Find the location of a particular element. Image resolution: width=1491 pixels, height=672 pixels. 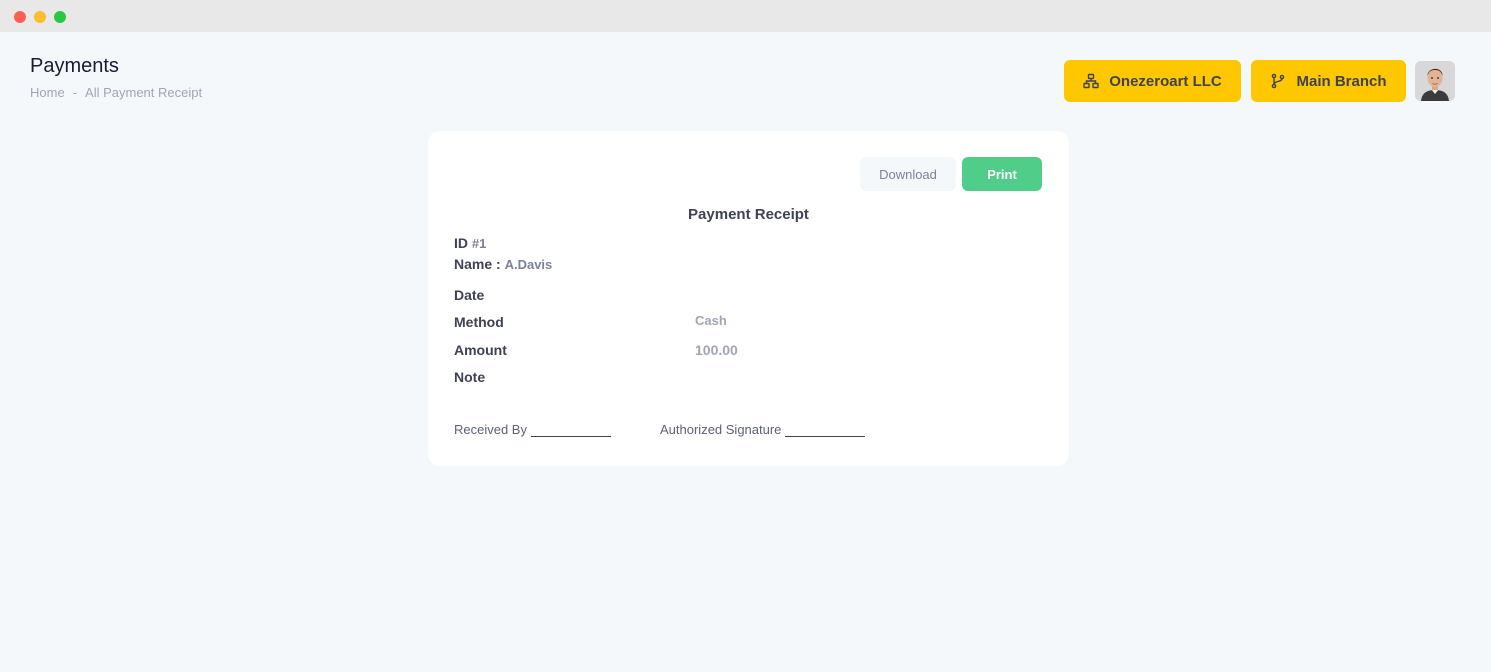

avatar-image is located at coordinates (1435, 81).